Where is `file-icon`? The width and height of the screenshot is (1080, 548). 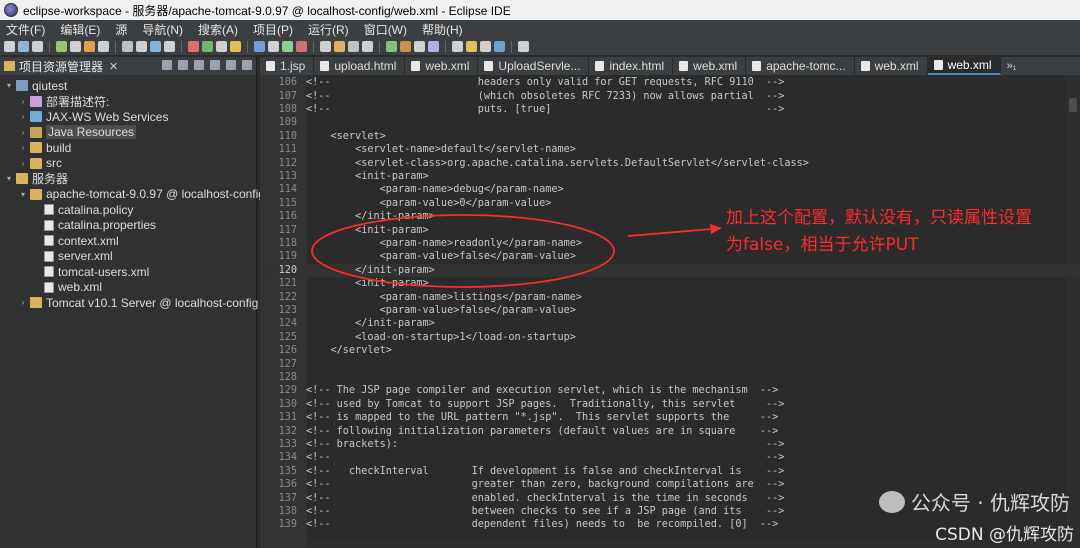
file-icon is located at coordinates (757, 66).